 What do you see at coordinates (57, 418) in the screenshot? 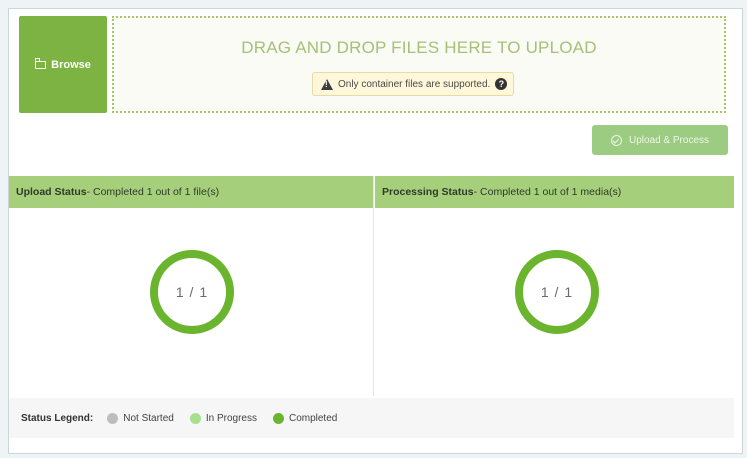
I see `legend-title: Status Legend:` at bounding box center [57, 418].